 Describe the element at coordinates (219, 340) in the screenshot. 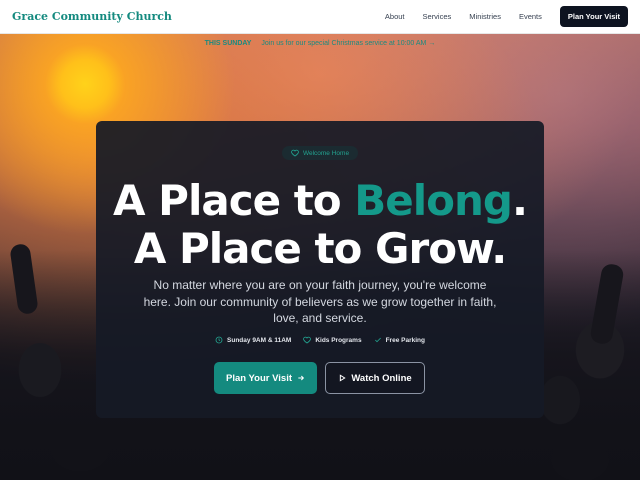

I see `clock-icon` at that location.